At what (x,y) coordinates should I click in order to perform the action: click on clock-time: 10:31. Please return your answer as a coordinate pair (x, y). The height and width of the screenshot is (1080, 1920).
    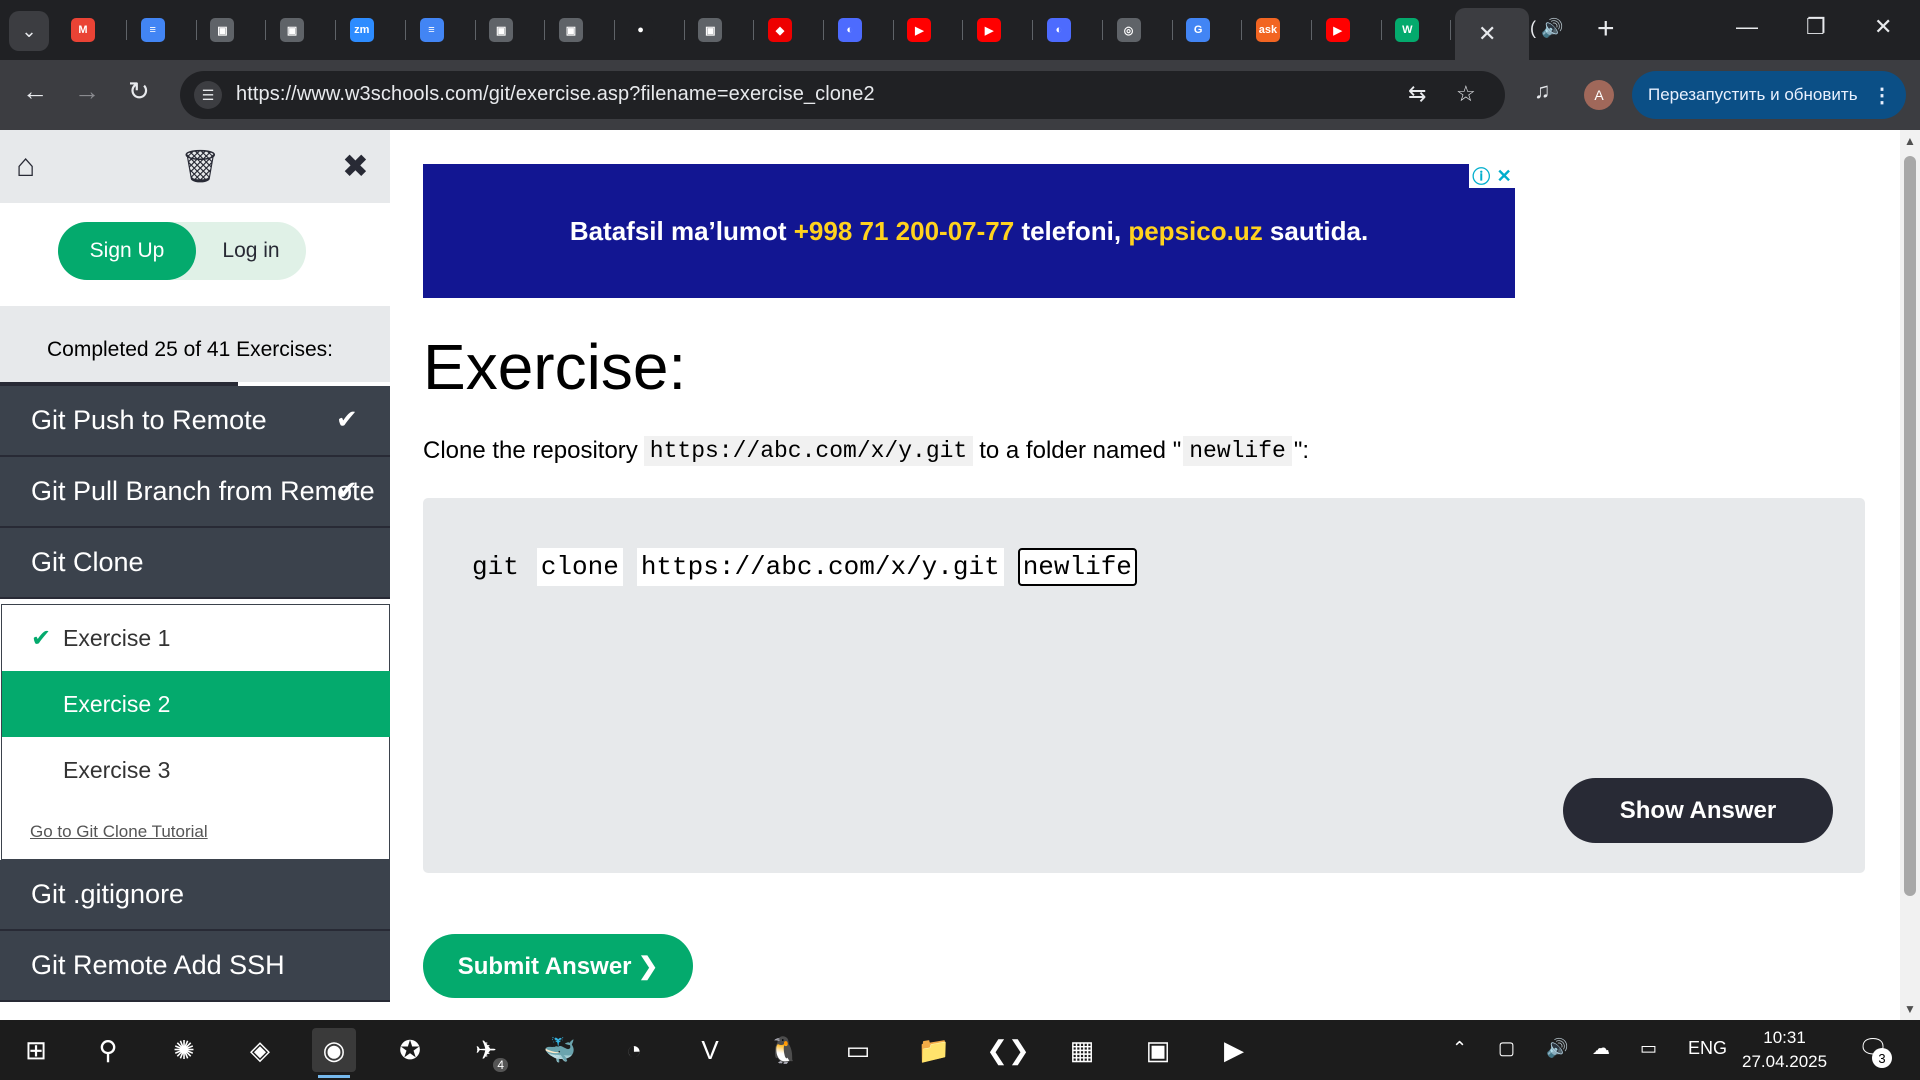
    Looking at the image, I should click on (1784, 1037).